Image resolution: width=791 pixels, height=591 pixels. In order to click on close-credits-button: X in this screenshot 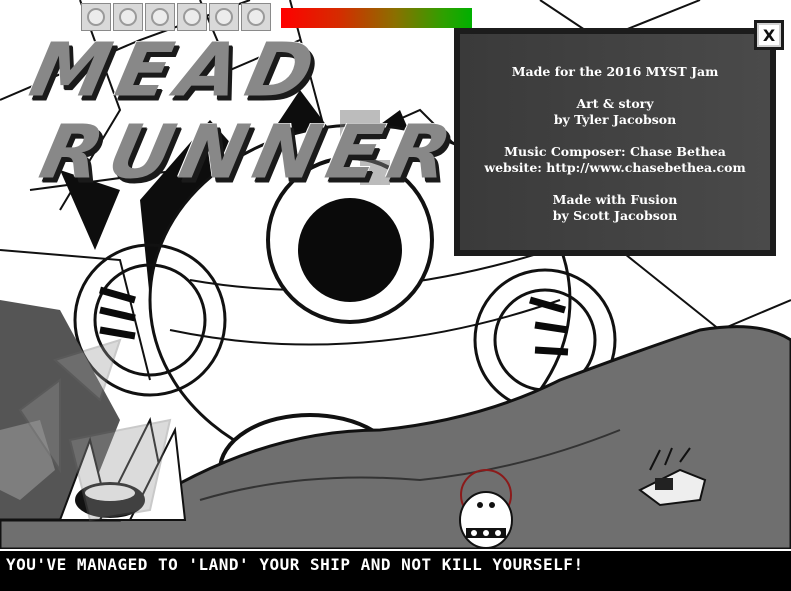, I will do `click(769, 35)`.